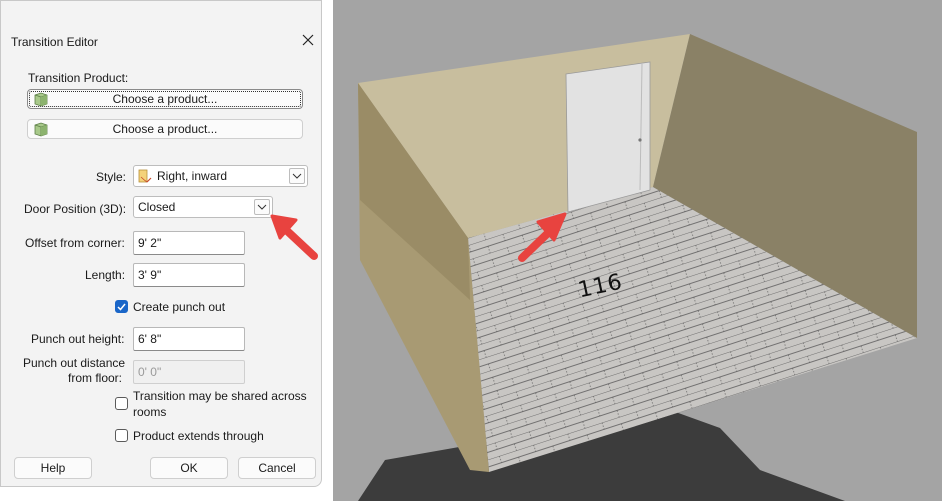 This screenshot has height=504, width=942. I want to click on offset-label: Offset from corner:, so click(75, 243).